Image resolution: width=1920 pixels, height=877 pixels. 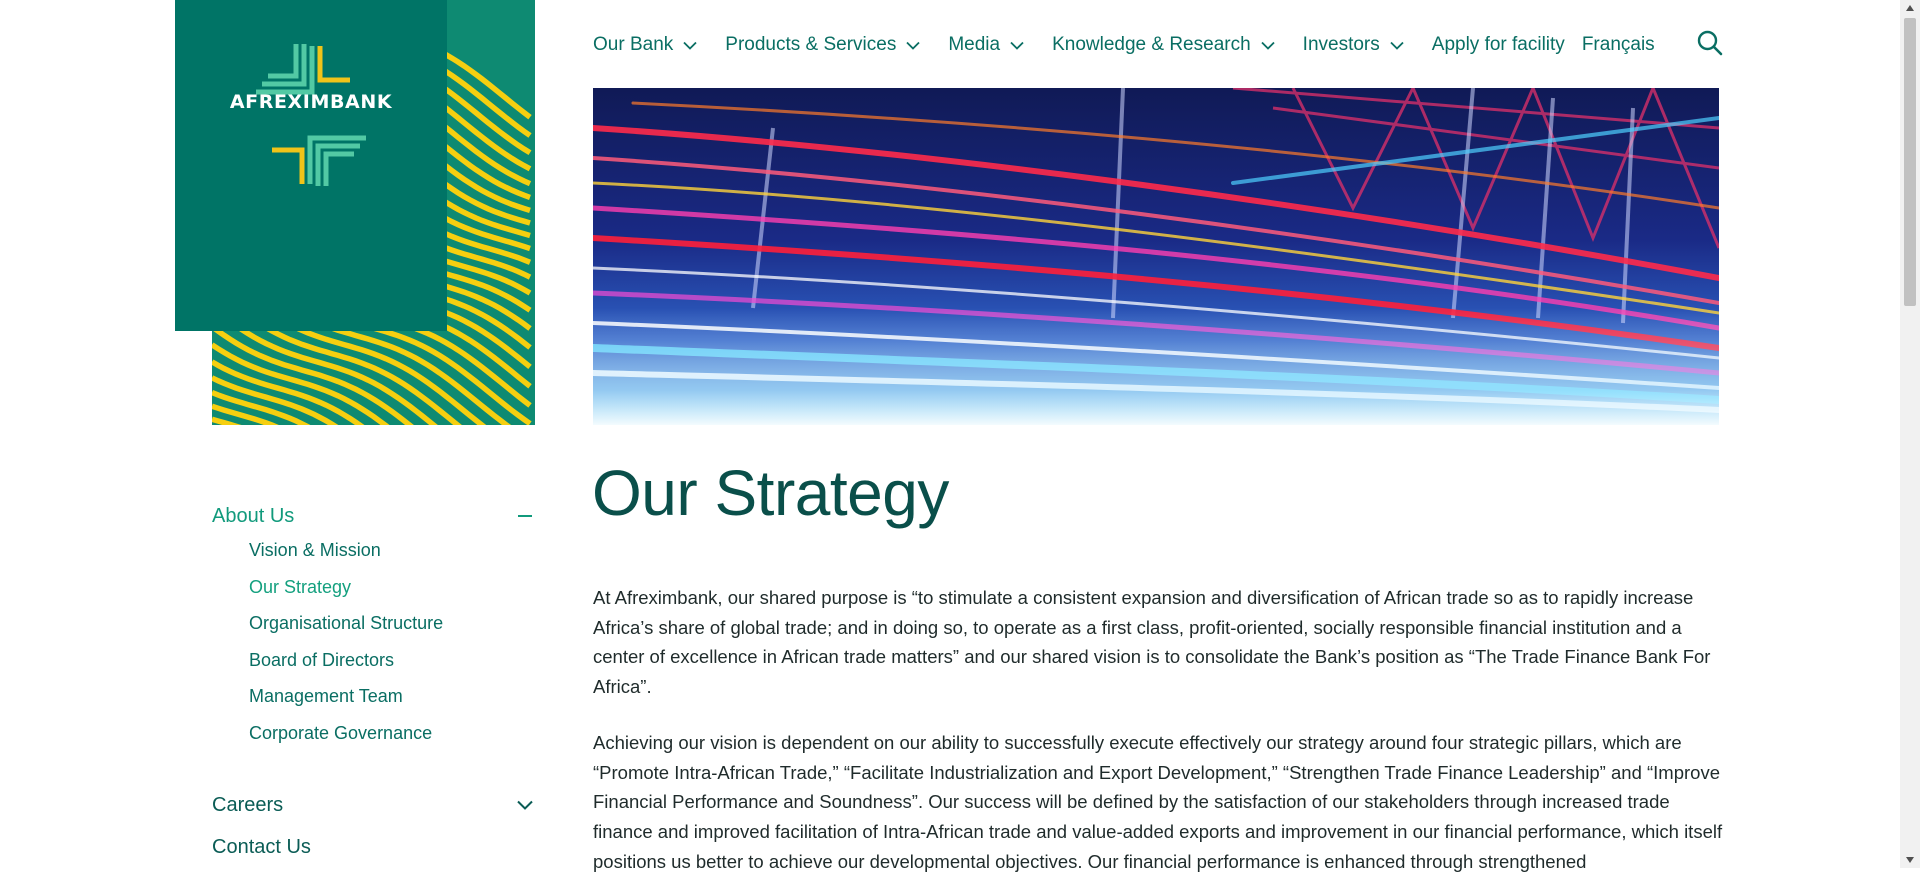 I want to click on brand-wordmark: AFREXIMBANK, so click(x=311, y=102).